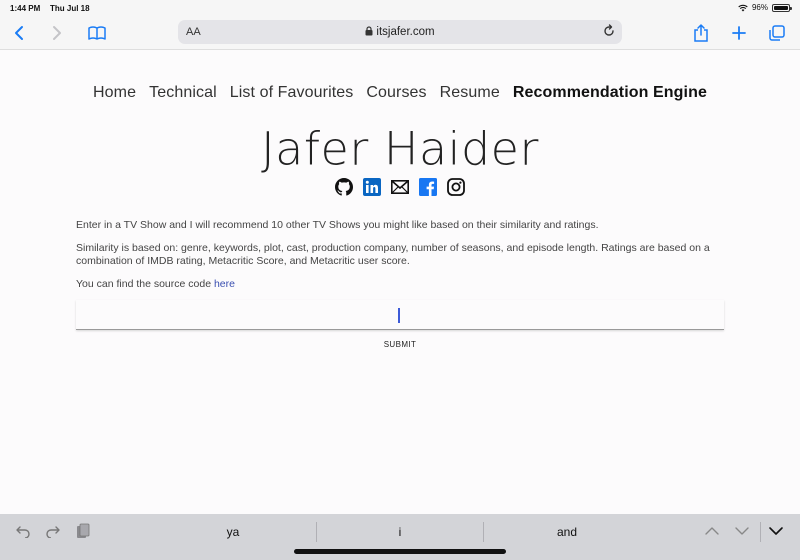 The height and width of the screenshot is (560, 800). Describe the element at coordinates (70, 8) in the screenshot. I see `status-date: Thu Jul 18` at that location.